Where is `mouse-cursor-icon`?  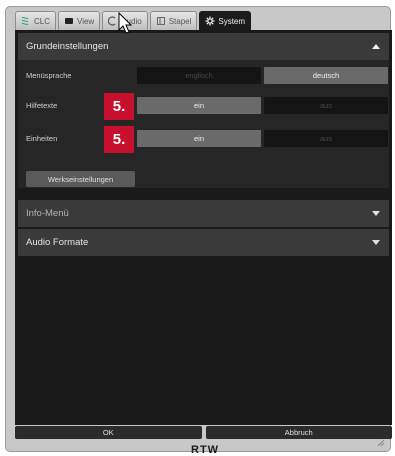 mouse-cursor-icon is located at coordinates (125, 23).